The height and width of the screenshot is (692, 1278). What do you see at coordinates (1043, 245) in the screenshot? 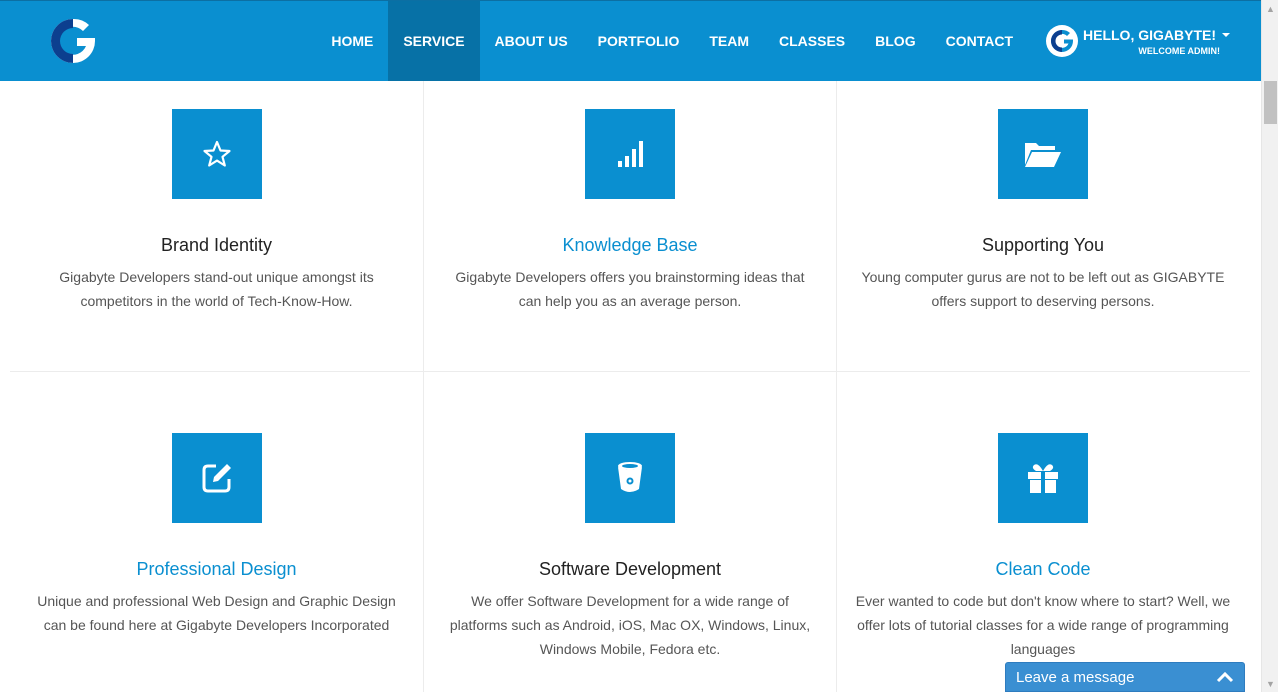
I see `service-title: Supporting You` at bounding box center [1043, 245].